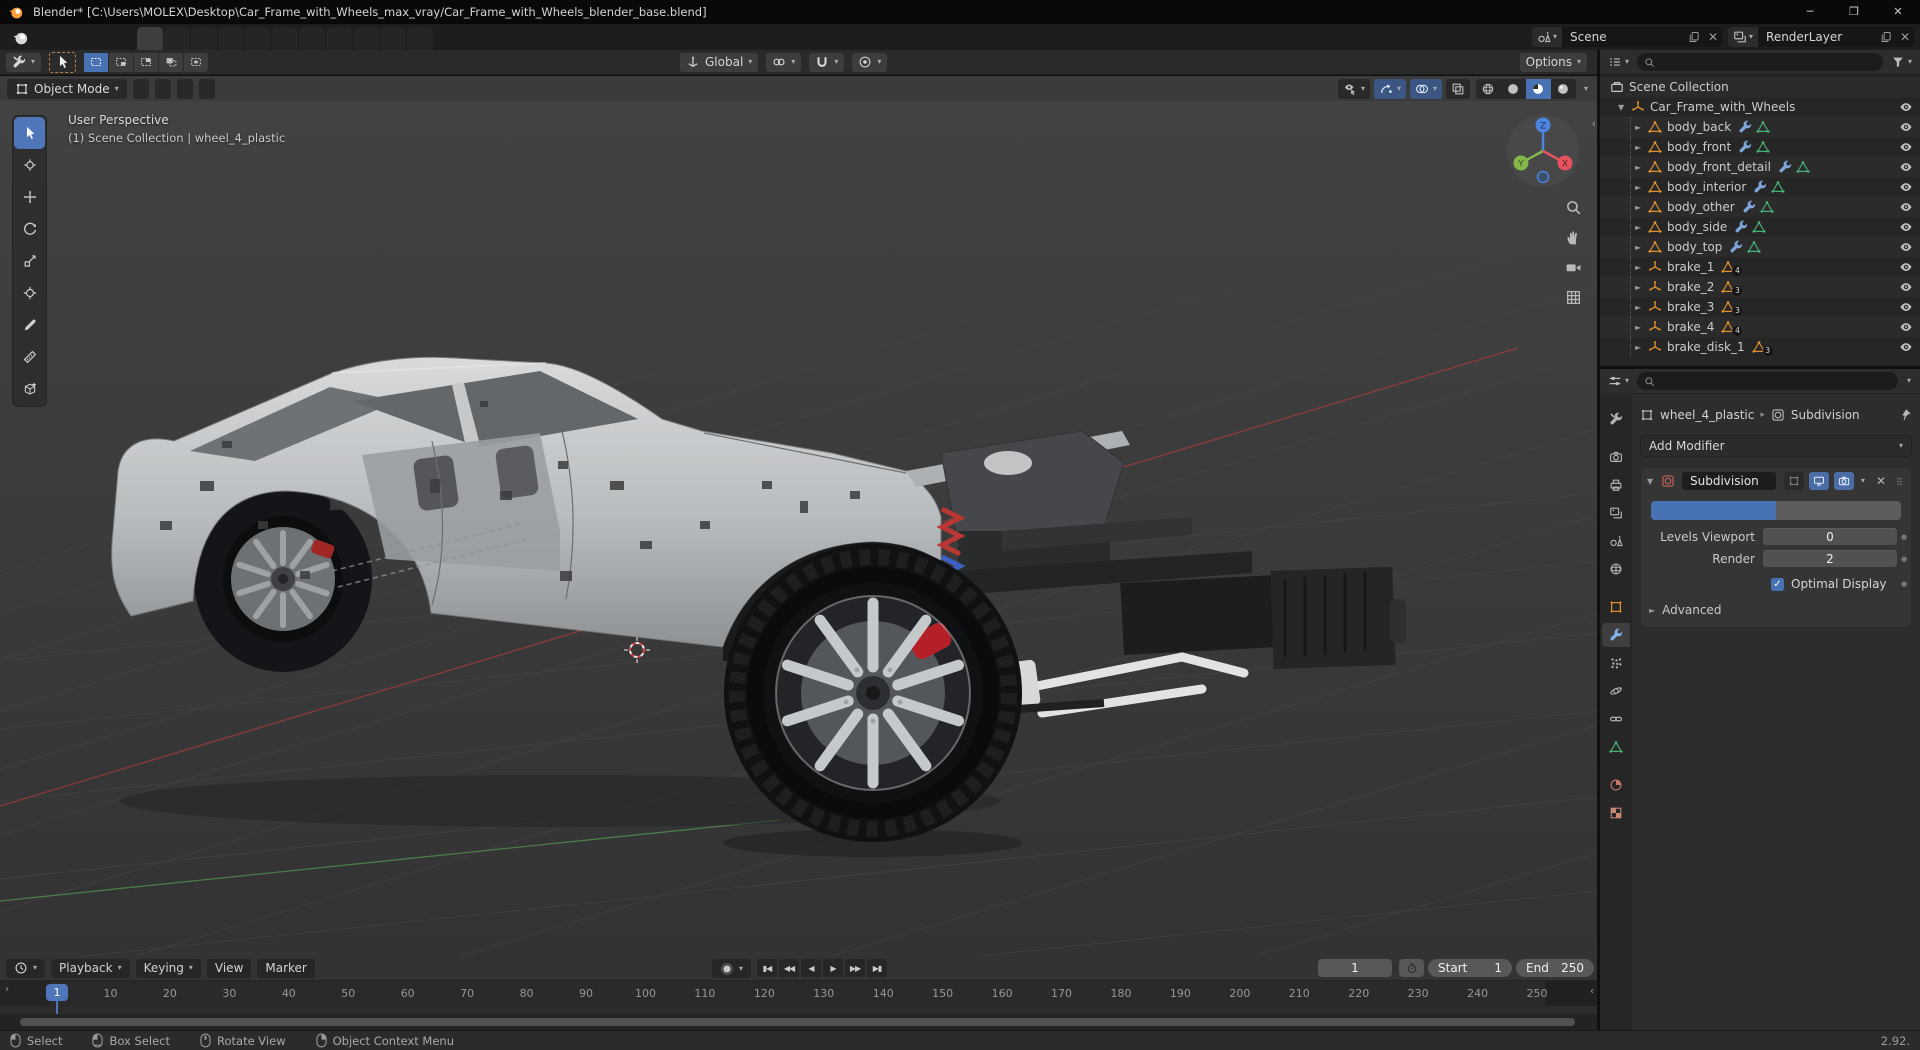  I want to click on outliner-row-meshtri: ► body_front_detail, so click(1760, 167).